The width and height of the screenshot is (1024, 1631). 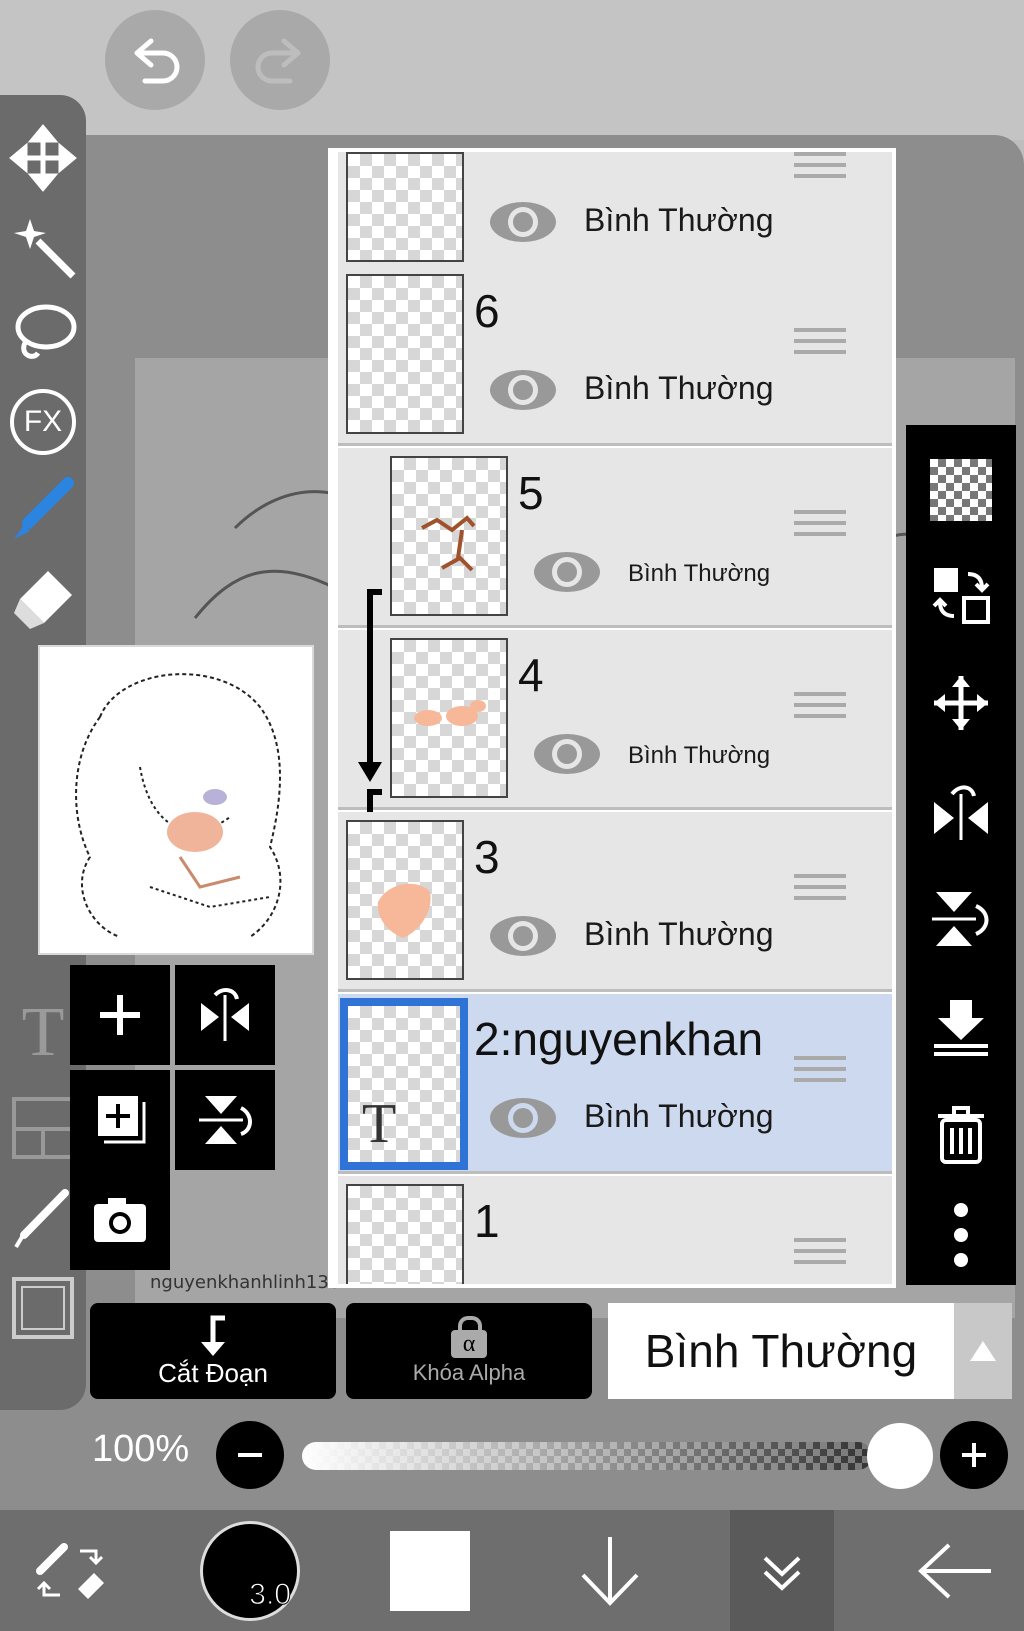 I want to click on download-button, so click(x=610, y=1570).